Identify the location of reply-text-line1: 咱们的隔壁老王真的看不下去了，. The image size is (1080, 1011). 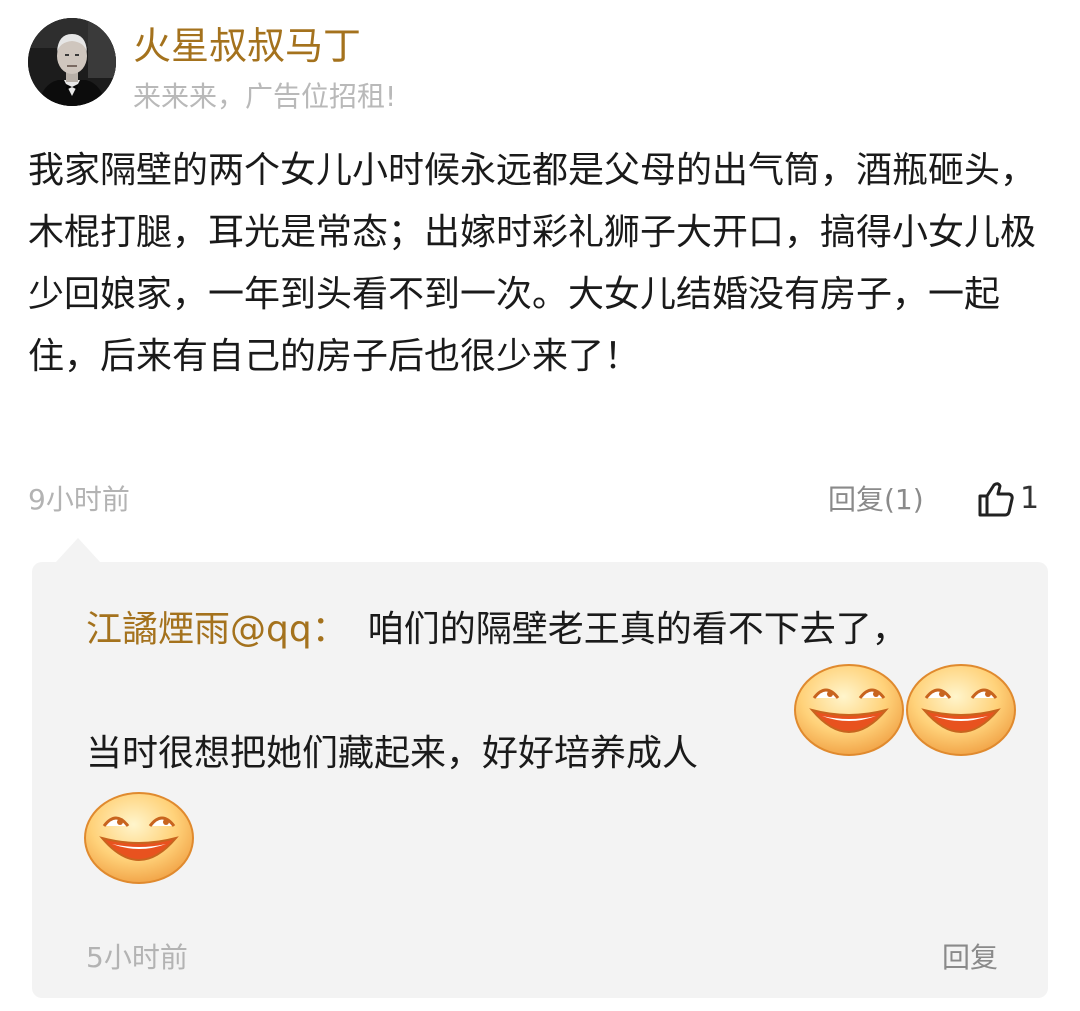
(637, 629).